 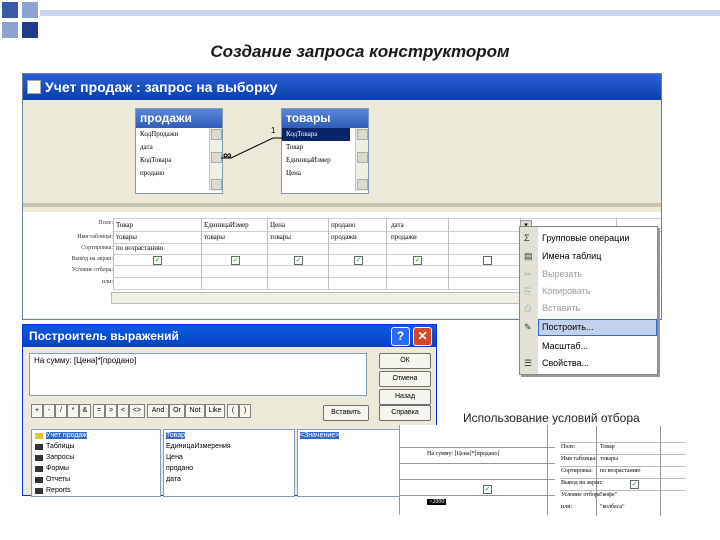 I want to click on operator-button: <, so click(x=123, y=411).